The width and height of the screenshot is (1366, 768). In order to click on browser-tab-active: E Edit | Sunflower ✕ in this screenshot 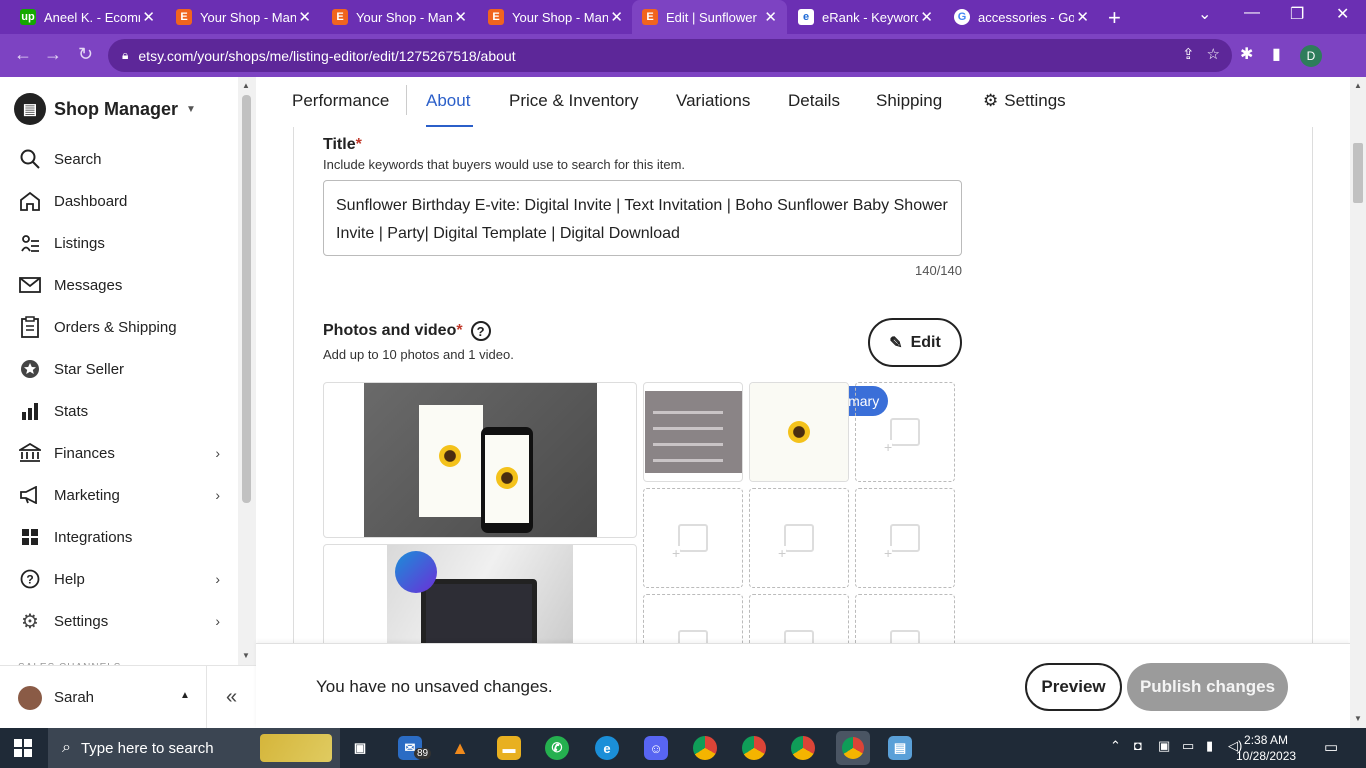, I will do `click(709, 17)`.